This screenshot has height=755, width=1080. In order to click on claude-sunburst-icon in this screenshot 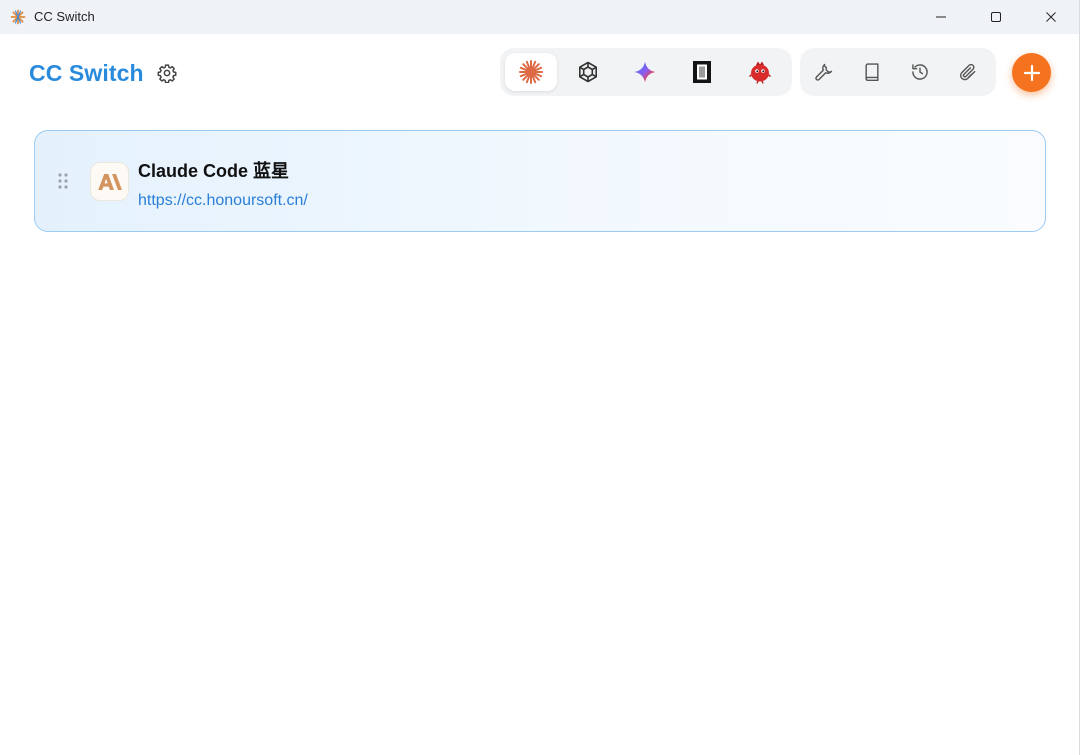, I will do `click(531, 72)`.